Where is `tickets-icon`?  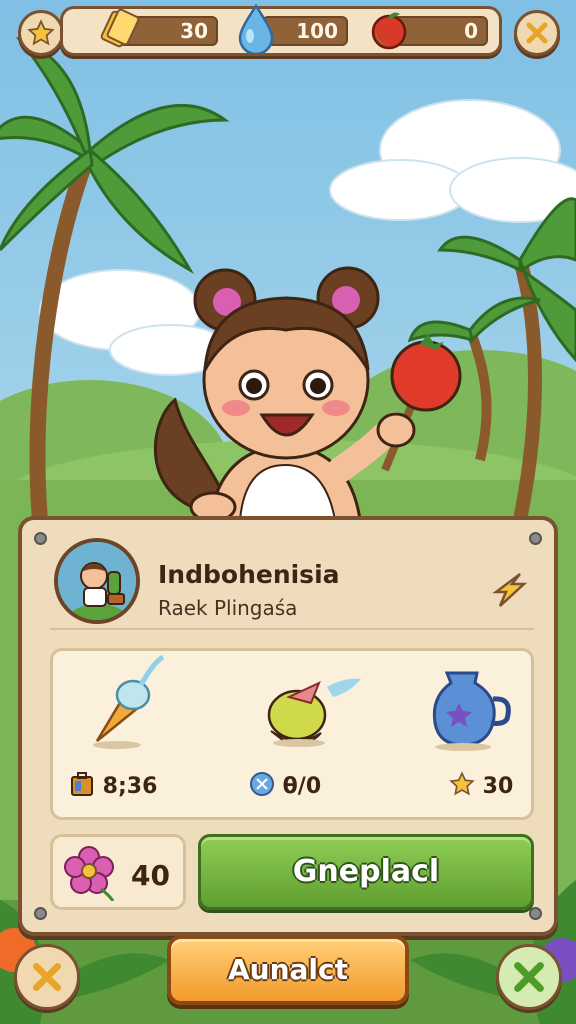
tickets-icon is located at coordinates (120, 28).